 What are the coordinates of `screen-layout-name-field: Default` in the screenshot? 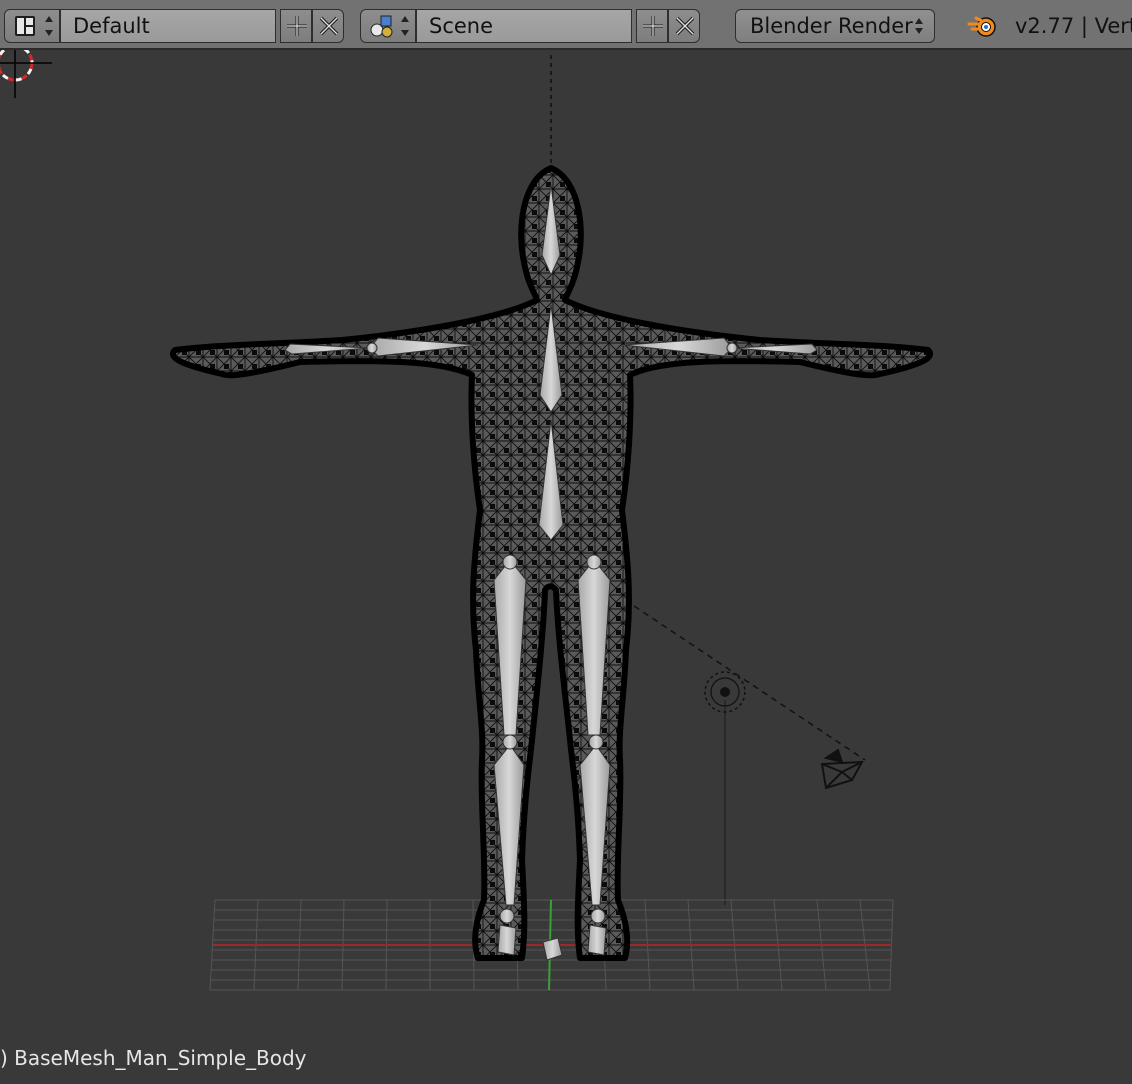 It's located at (168, 26).